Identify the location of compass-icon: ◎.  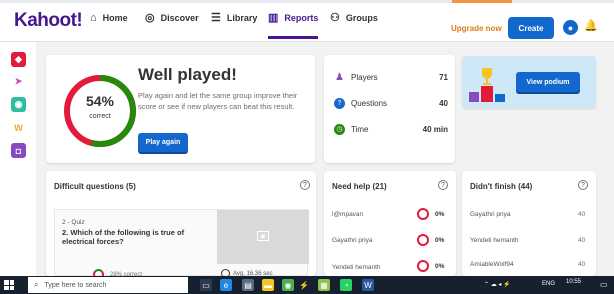
(150, 18).